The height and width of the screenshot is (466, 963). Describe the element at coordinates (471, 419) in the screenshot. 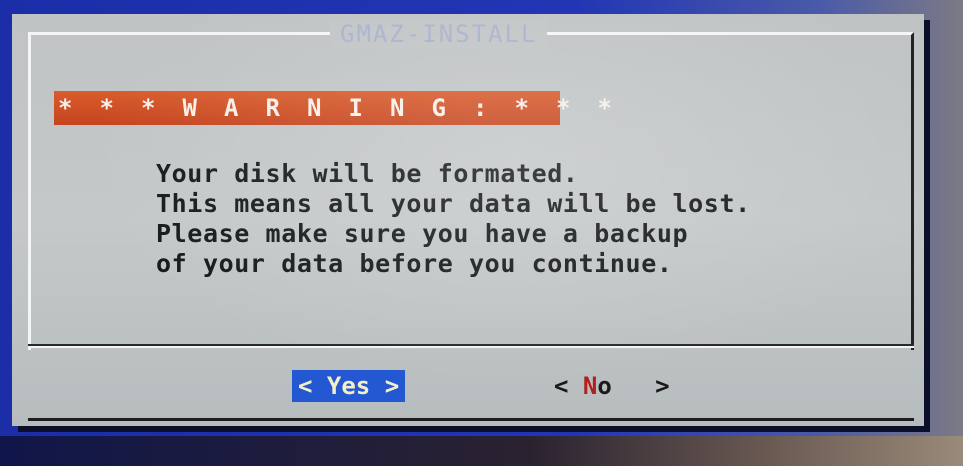

I see `dialog-bottom-edge` at that location.